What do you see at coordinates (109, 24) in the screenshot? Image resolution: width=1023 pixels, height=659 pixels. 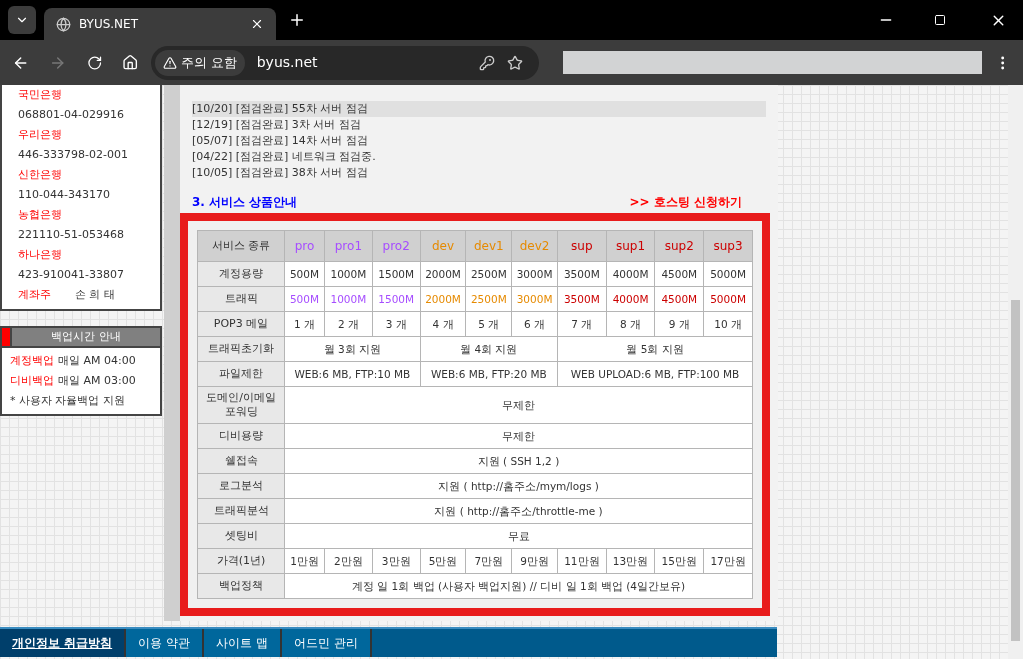 I see `tab-title: BYUS.NET` at bounding box center [109, 24].